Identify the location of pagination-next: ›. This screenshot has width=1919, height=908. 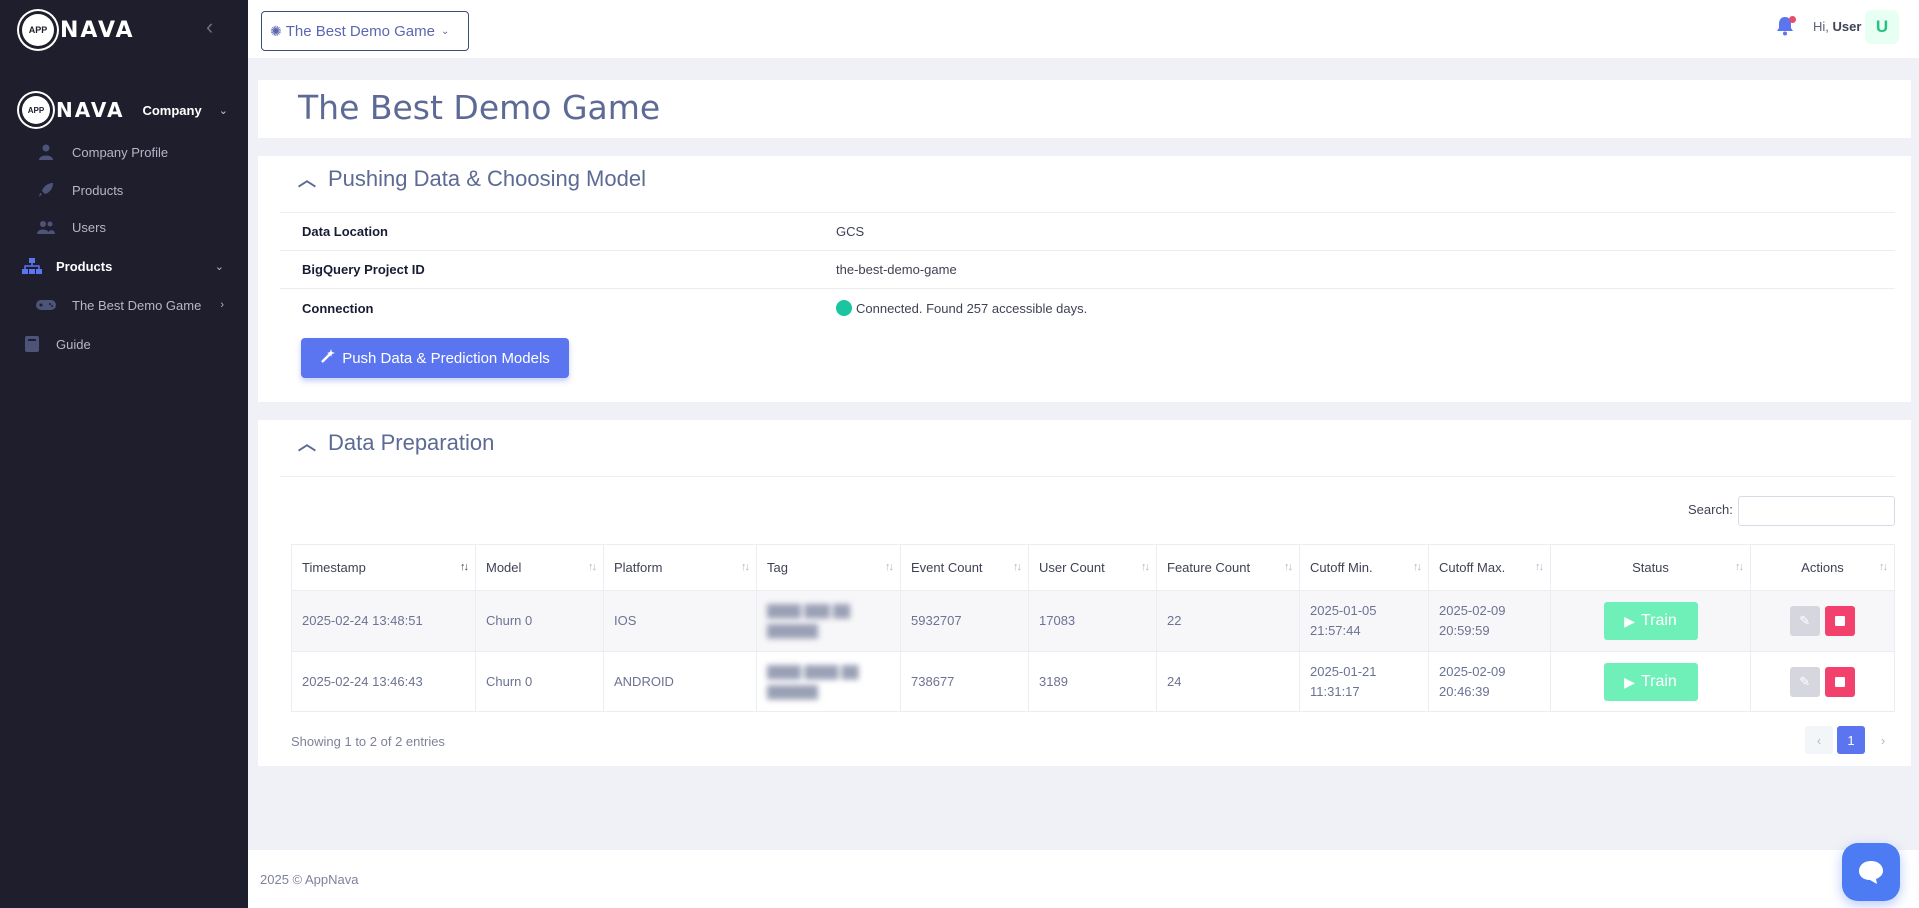
(1883, 740).